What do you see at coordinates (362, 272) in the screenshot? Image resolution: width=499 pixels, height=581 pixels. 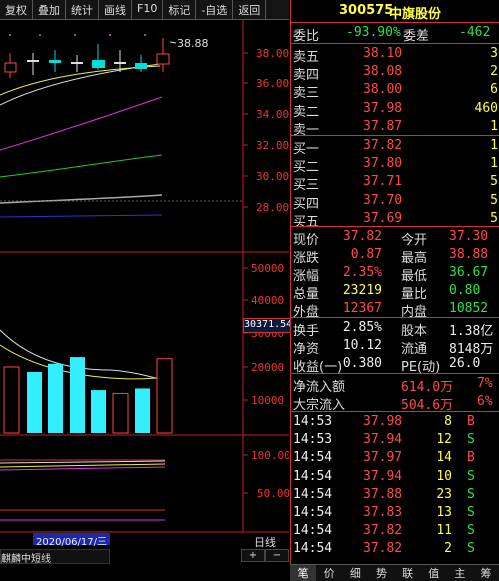 I see `quote-value: 2.35%` at bounding box center [362, 272].